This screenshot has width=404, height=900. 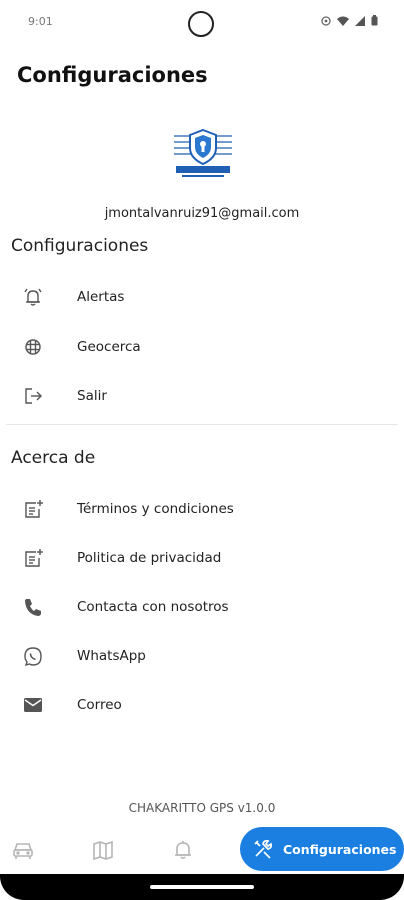 I want to click on menu-item-salir: Salir, so click(x=202, y=396).